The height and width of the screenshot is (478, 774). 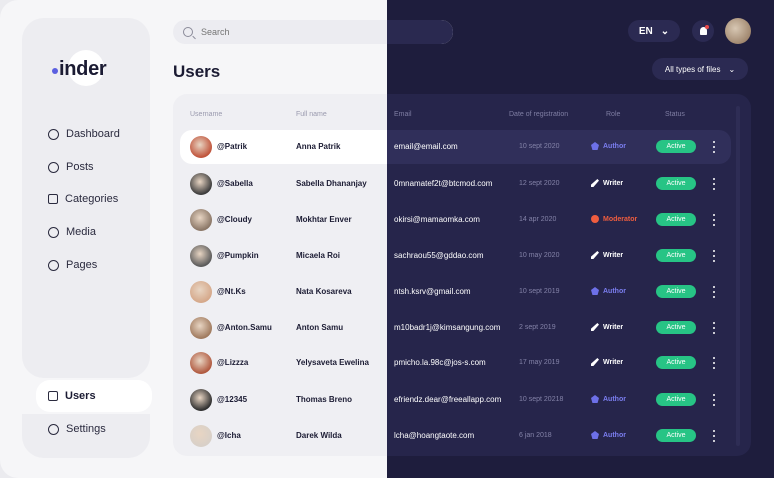 I want to click on language-selector: EN ⌄, so click(x=654, y=31).